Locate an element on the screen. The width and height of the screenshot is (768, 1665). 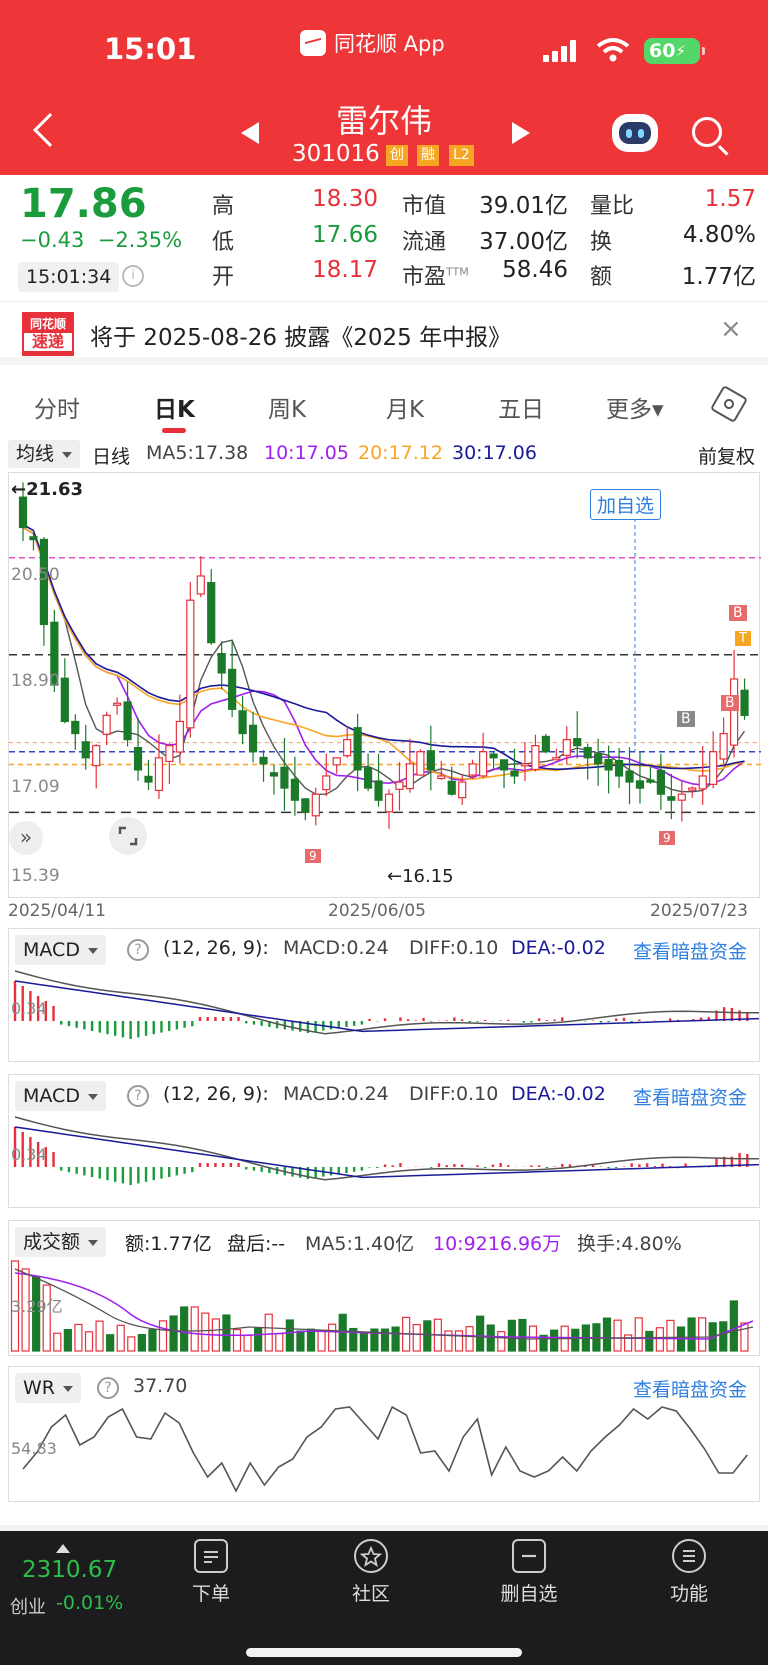
next-stock-icon is located at coordinates (521, 133).